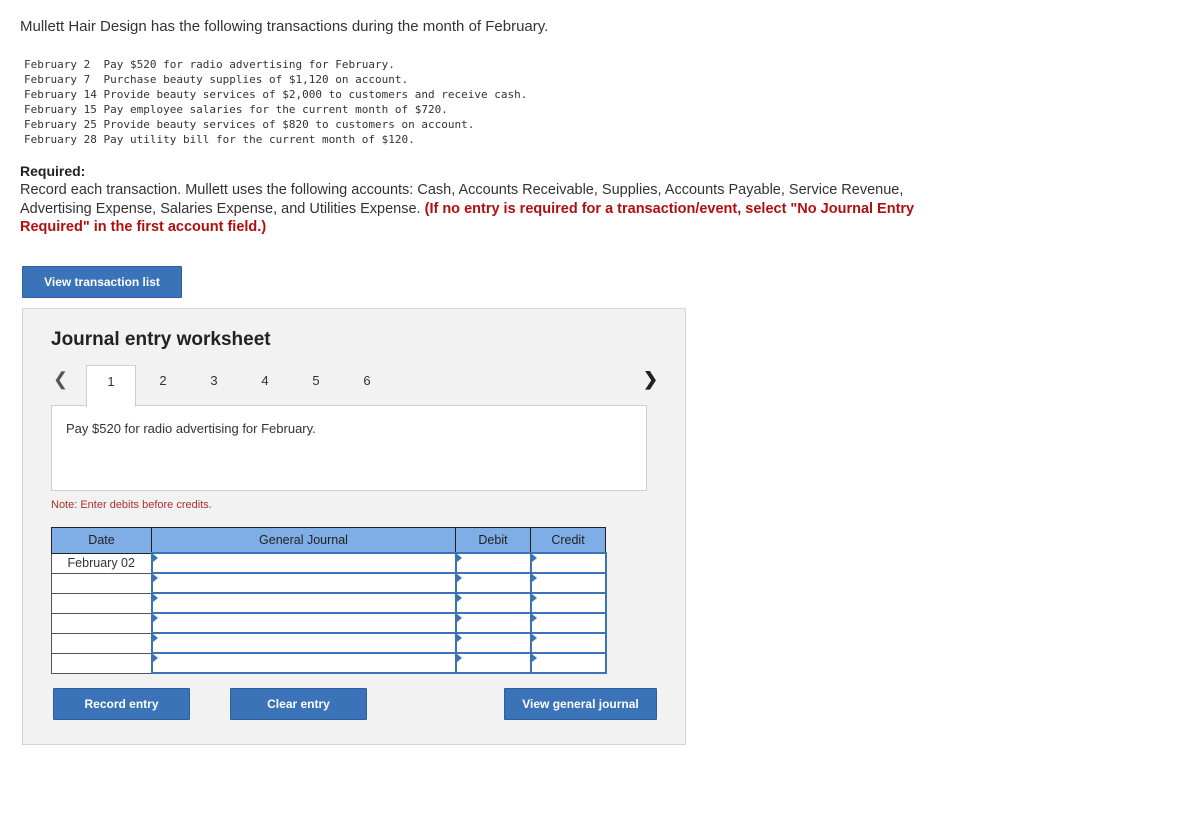 This screenshot has height=817, width=1177. I want to click on tab-5: 5, so click(316, 385).